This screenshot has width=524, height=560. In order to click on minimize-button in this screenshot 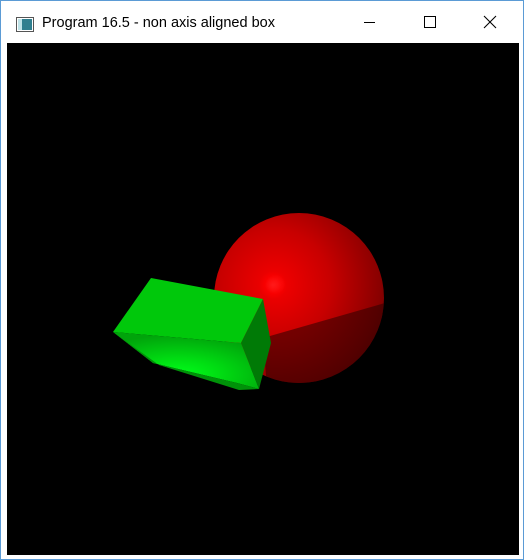, I will do `click(370, 22)`.